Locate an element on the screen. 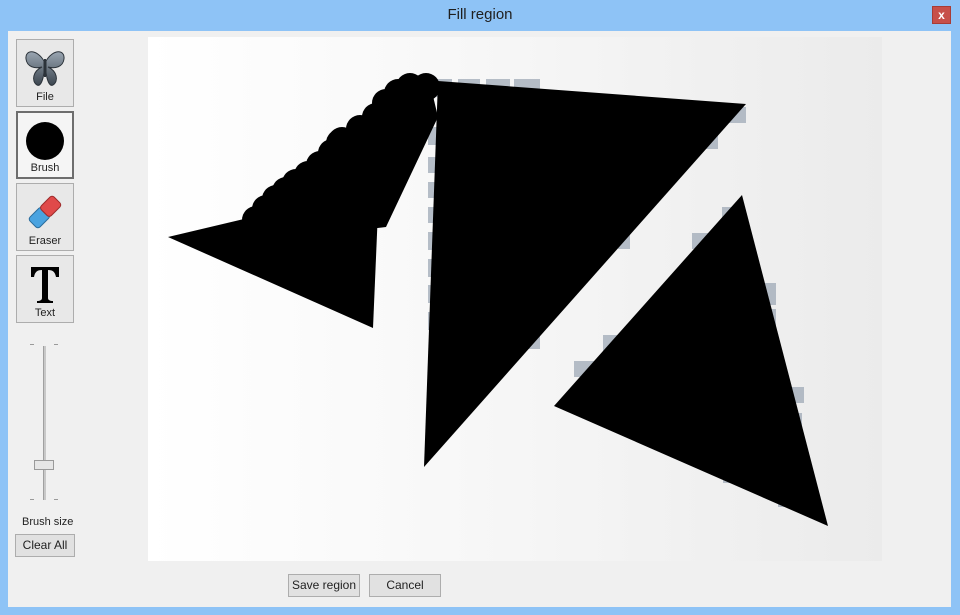  butterfly-icon is located at coordinates (45, 68).